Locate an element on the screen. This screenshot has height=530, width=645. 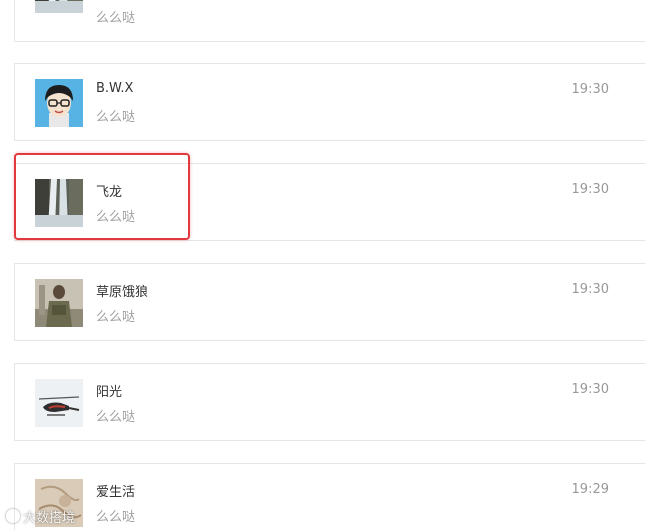
contact-row: 么么哒 is located at coordinates (329, 21).